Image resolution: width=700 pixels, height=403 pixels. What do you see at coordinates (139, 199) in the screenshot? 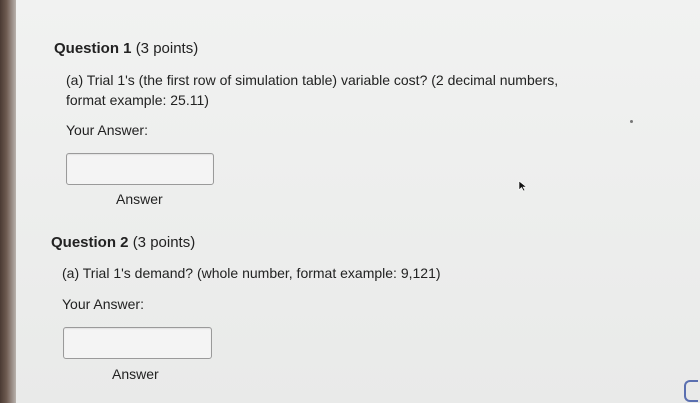
I see `question-1-answer-button: Answer` at bounding box center [139, 199].